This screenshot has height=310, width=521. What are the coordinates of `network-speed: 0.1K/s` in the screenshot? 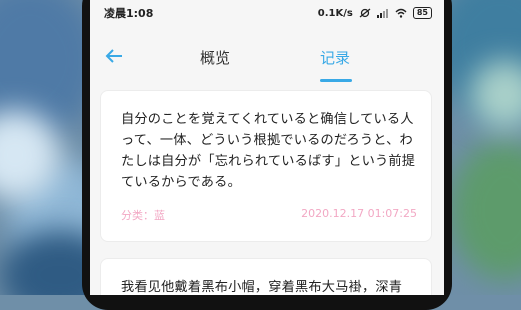 It's located at (335, 13).